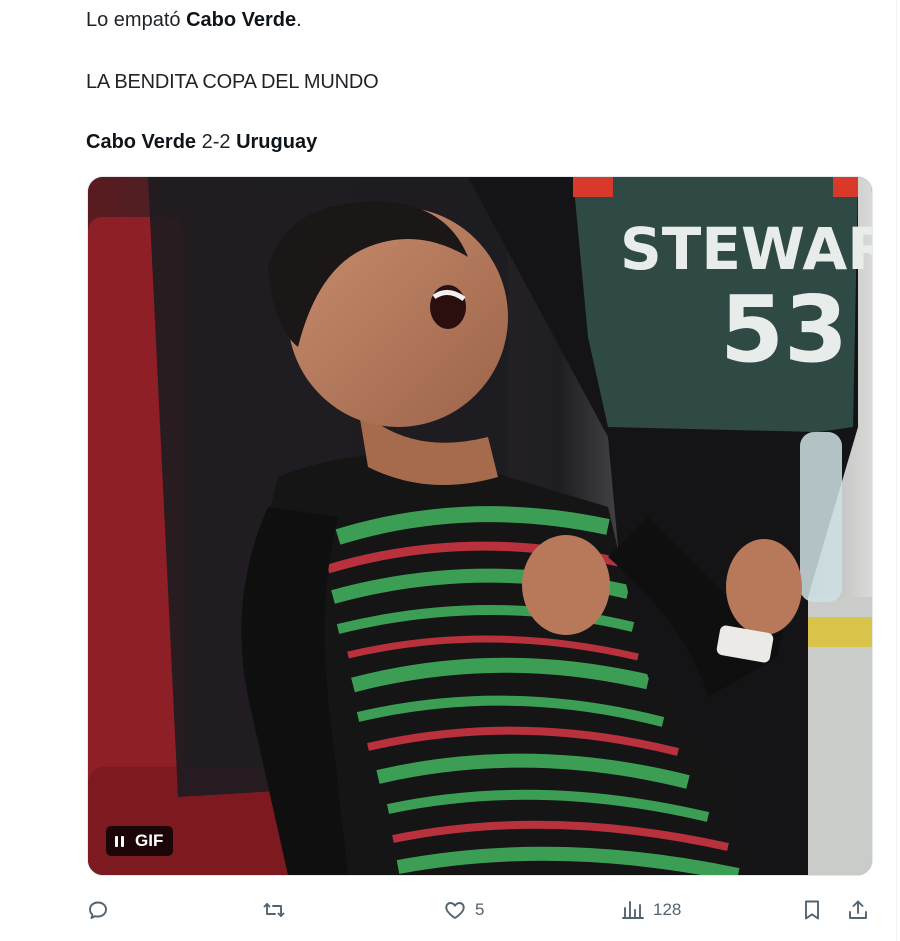 Image resolution: width=900 pixels, height=941 pixels. What do you see at coordinates (566, 585) in the screenshot?
I see `left-fist` at bounding box center [566, 585].